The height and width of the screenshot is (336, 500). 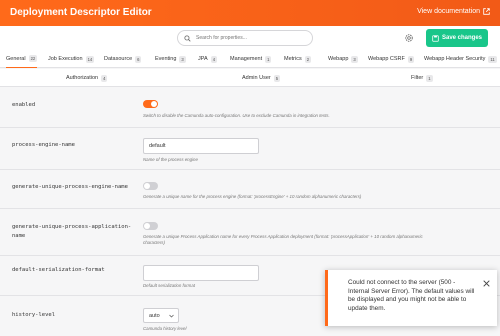 What do you see at coordinates (486, 283) in the screenshot?
I see `close-icon` at bounding box center [486, 283].